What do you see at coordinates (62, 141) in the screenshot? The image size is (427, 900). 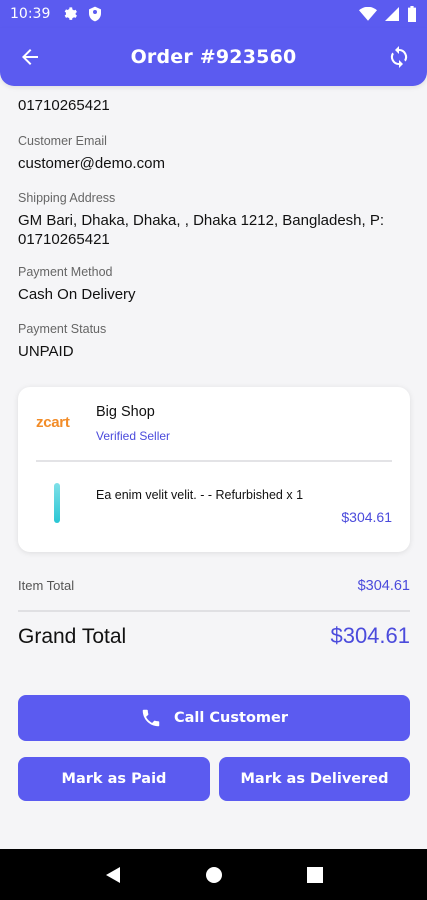 I see `field-label: Customer Email` at bounding box center [62, 141].